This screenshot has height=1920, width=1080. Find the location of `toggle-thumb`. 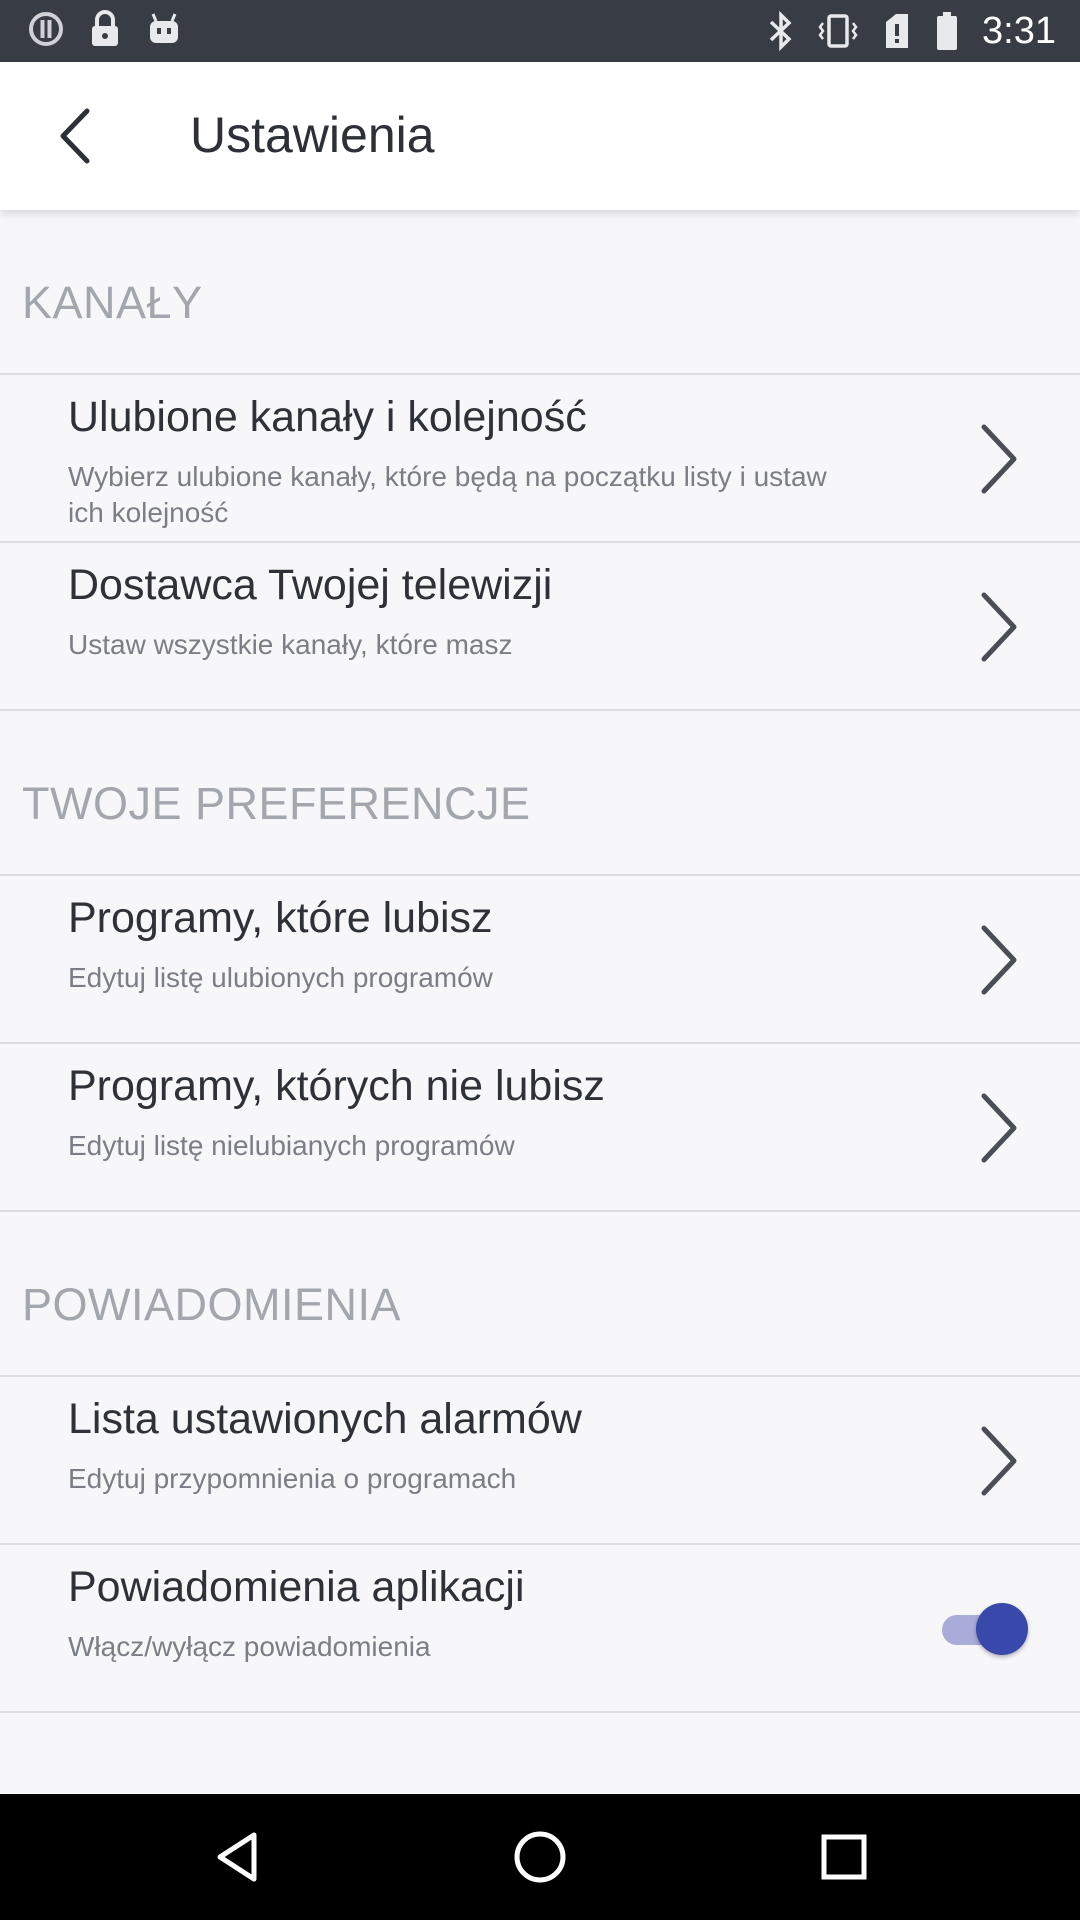

toggle-thumb is located at coordinates (1002, 1629).